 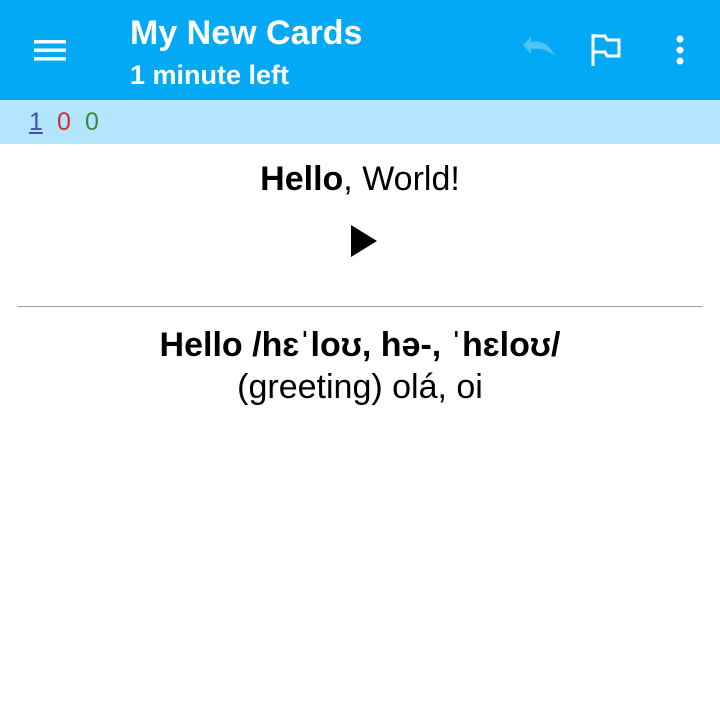 What do you see at coordinates (92, 122) in the screenshot?
I see `review-count: 0` at bounding box center [92, 122].